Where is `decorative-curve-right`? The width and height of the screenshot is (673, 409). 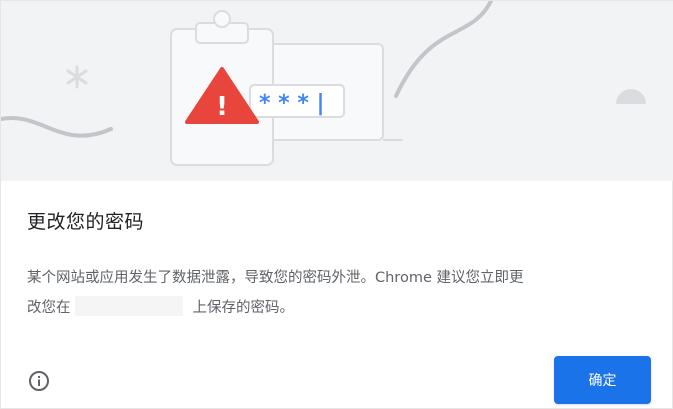 decorative-curve-right is located at coordinates (443, 49).